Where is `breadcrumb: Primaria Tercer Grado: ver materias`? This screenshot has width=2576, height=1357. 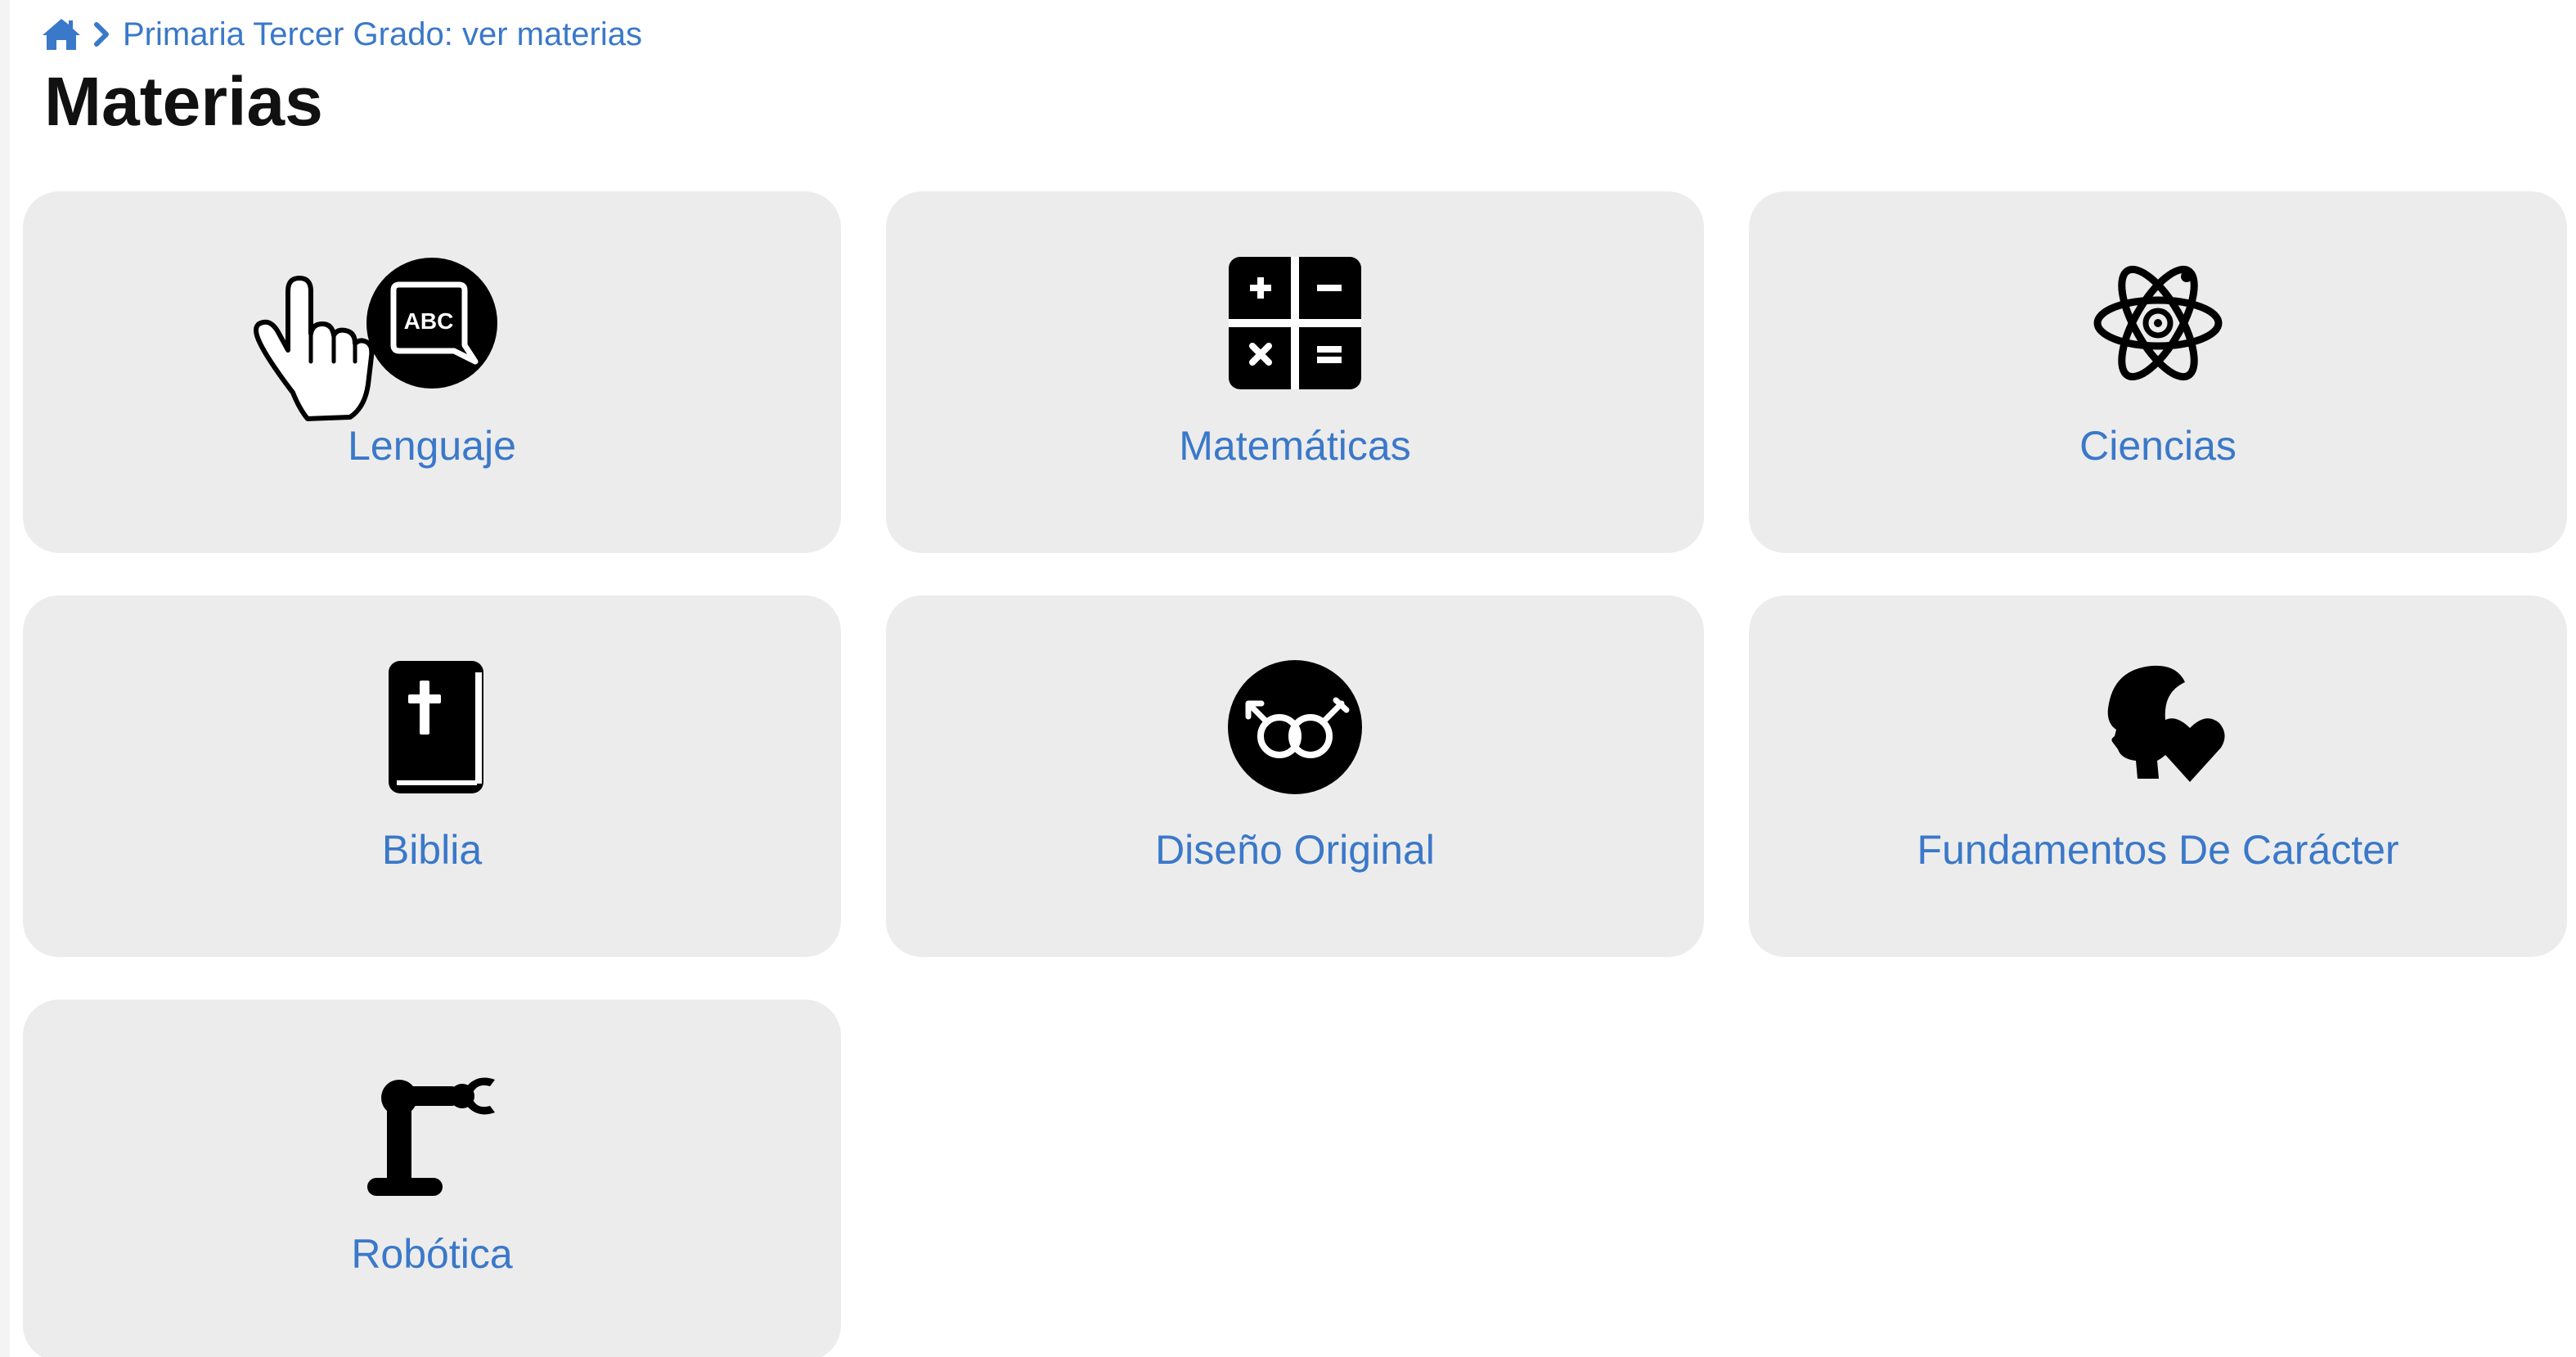 breadcrumb: Primaria Tercer Grado: ver materias is located at coordinates (341, 34).